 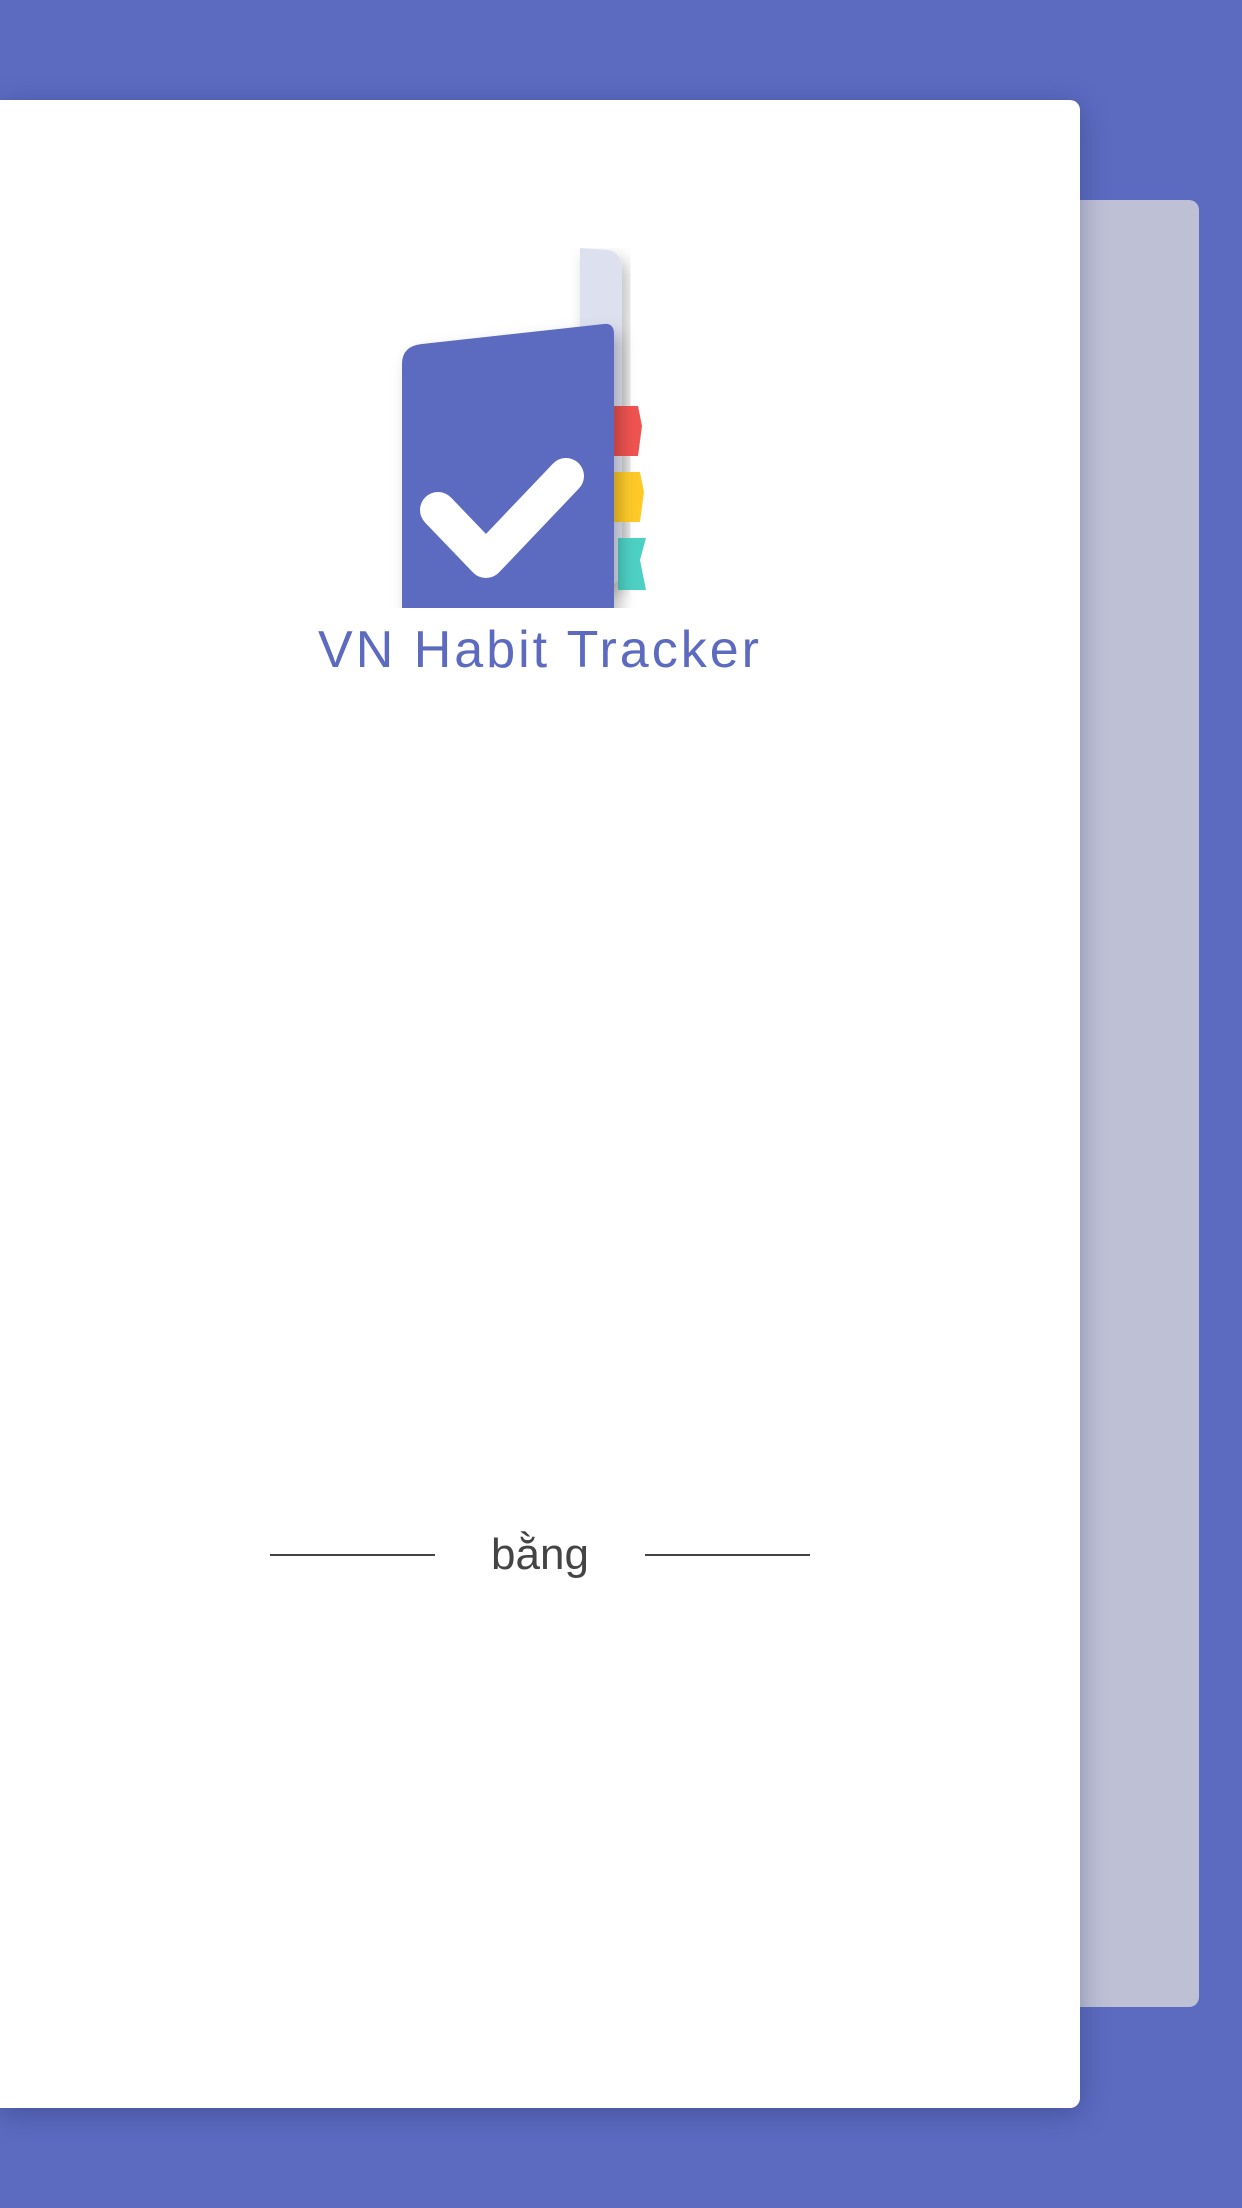 I want to click on divider-line-left, so click(x=352, y=1555).